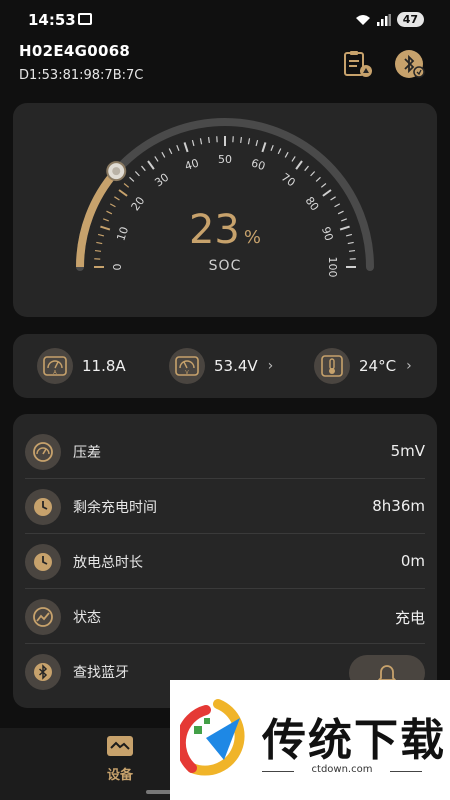 Image resolution: width=450 pixels, height=800 pixels. I want to click on thermometer-icon, so click(332, 366).